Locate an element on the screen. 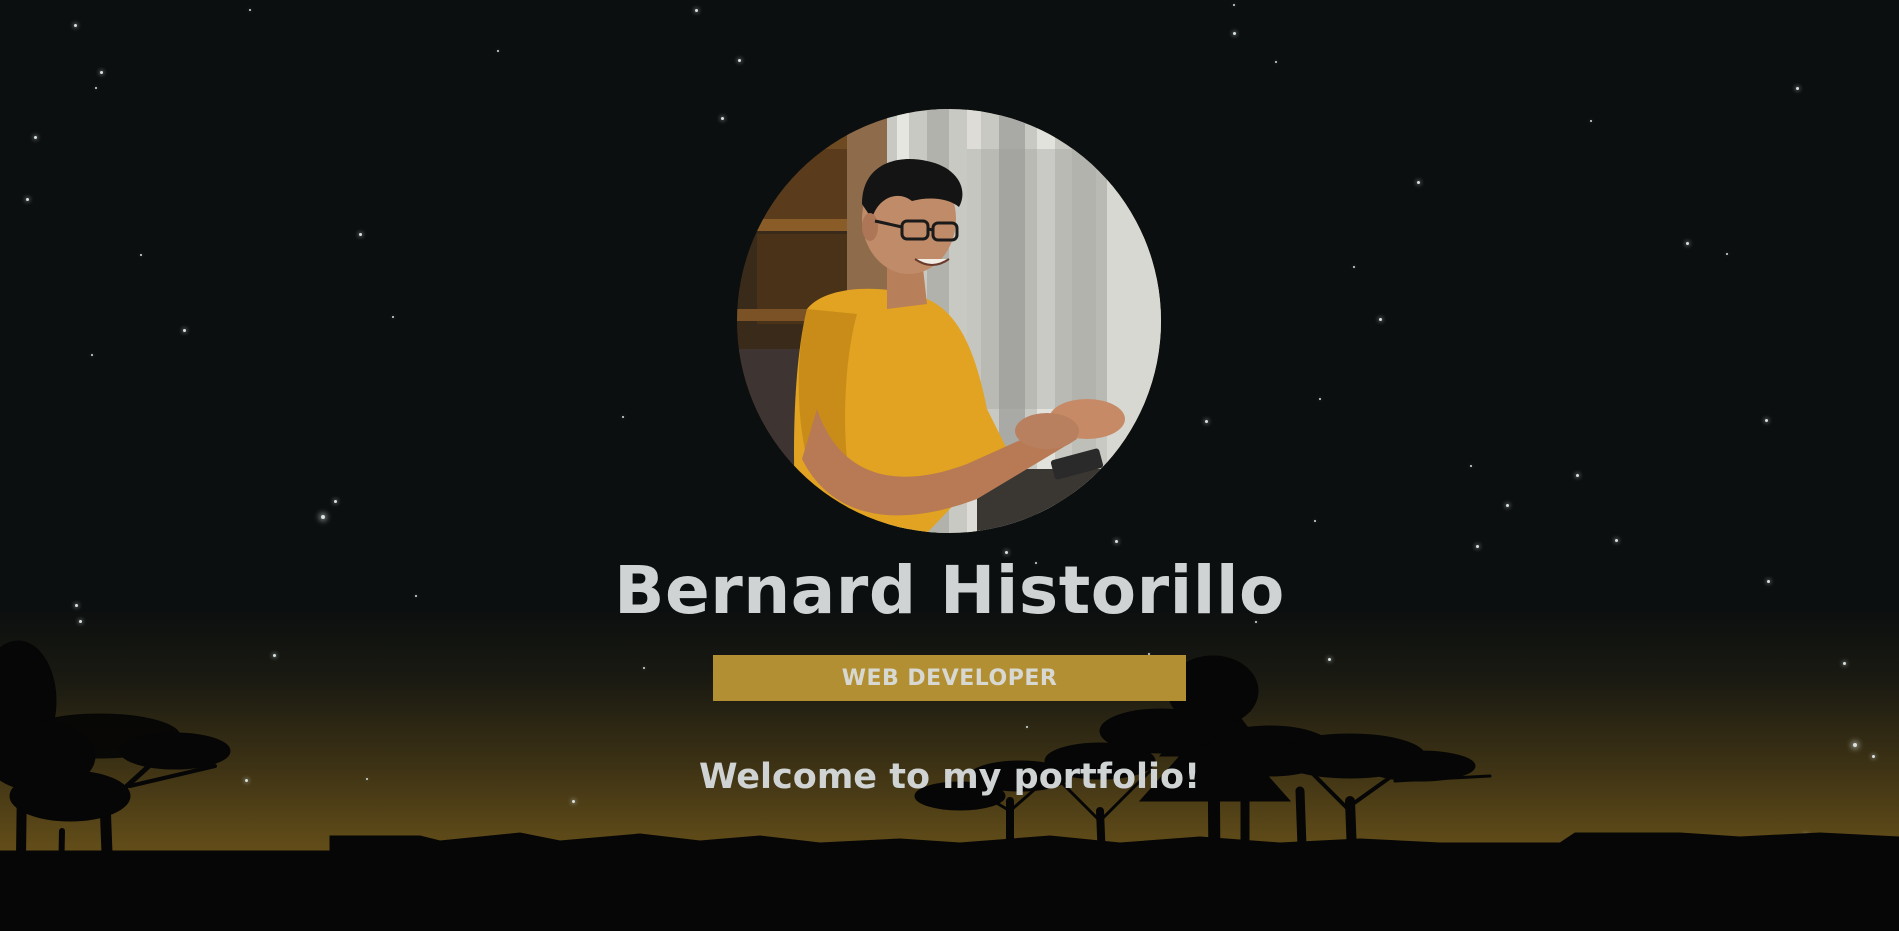  hero-name: Bernard Historillo is located at coordinates (949, 590).